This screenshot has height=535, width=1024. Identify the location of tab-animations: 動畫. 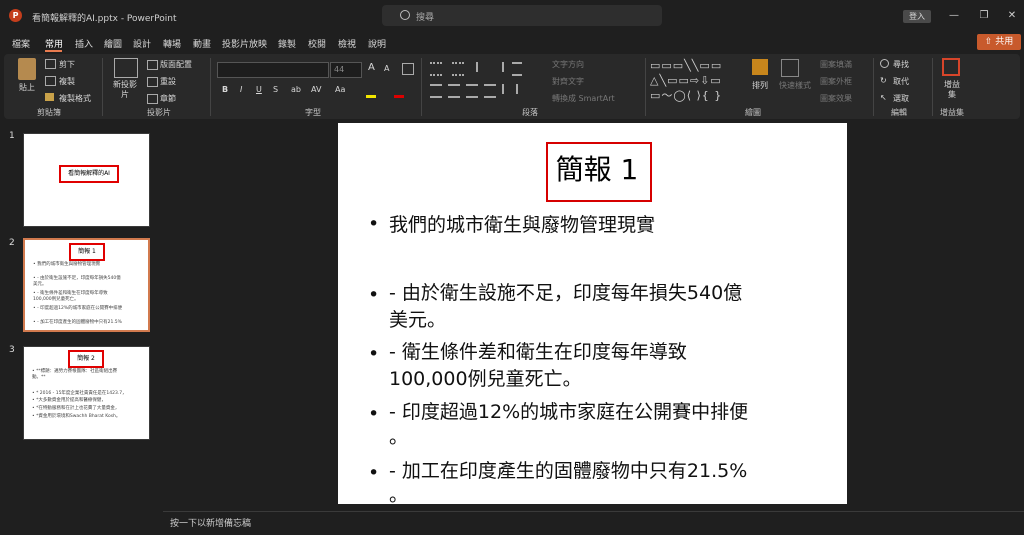
(202, 43).